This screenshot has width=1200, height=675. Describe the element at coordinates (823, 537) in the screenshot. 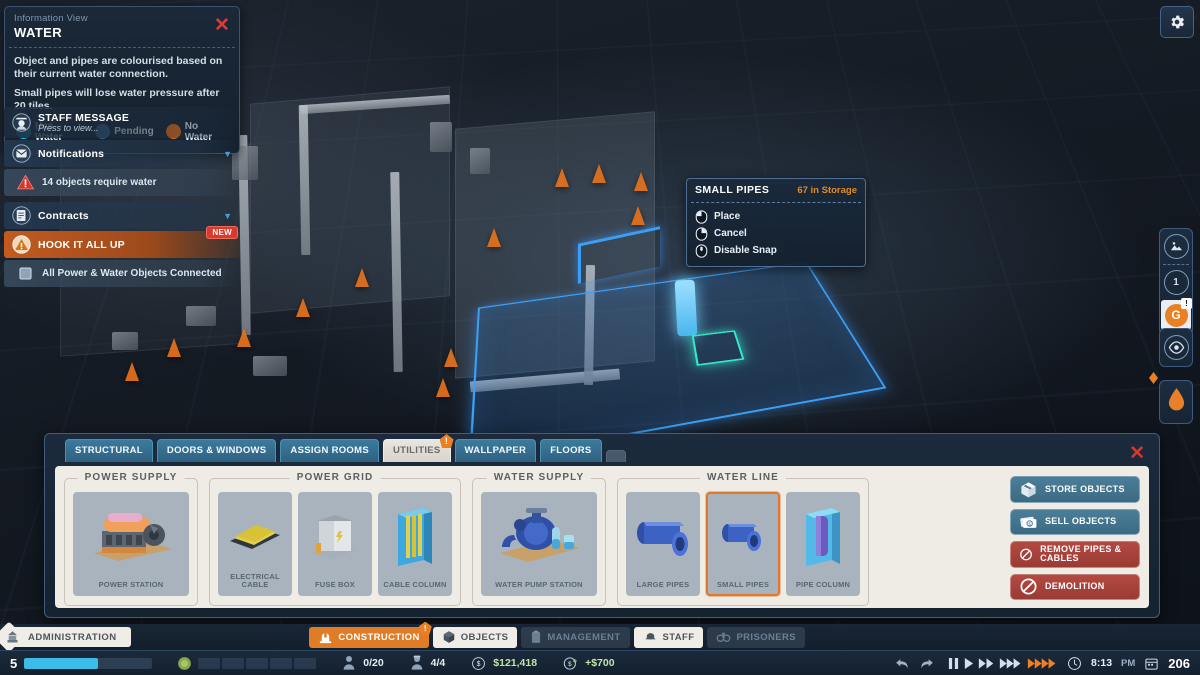

I see `pipe-column-icon` at that location.